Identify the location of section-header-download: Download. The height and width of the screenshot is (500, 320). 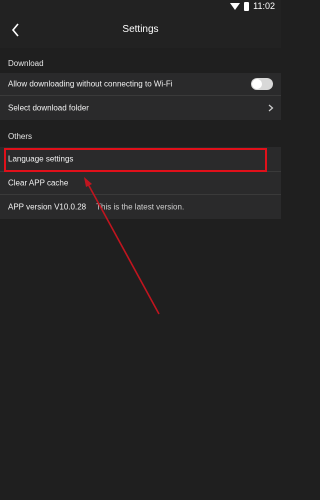
(26, 63).